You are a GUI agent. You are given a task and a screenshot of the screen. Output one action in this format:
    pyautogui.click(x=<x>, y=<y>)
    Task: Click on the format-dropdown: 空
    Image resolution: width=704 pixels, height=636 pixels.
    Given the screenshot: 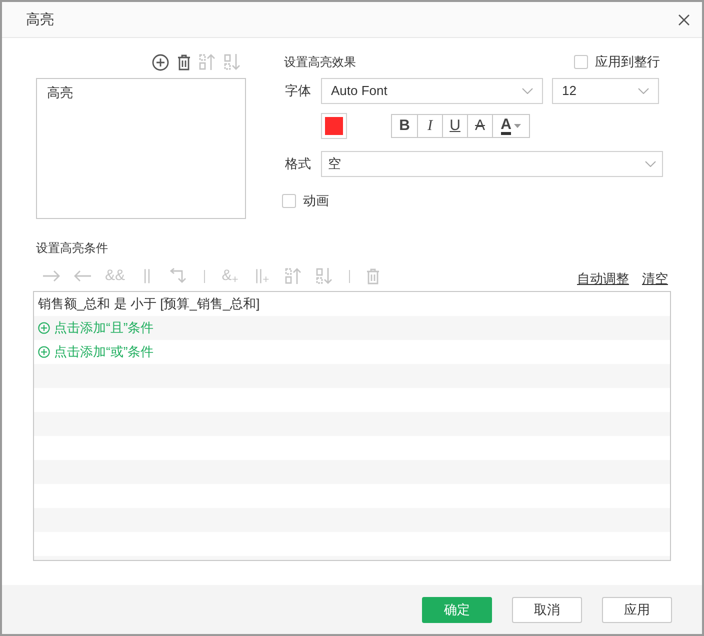 What is the action you would take?
    pyautogui.click(x=492, y=164)
    